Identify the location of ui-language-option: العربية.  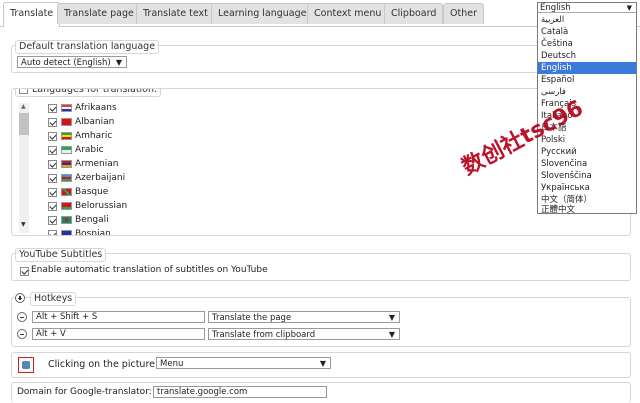
(587, 20).